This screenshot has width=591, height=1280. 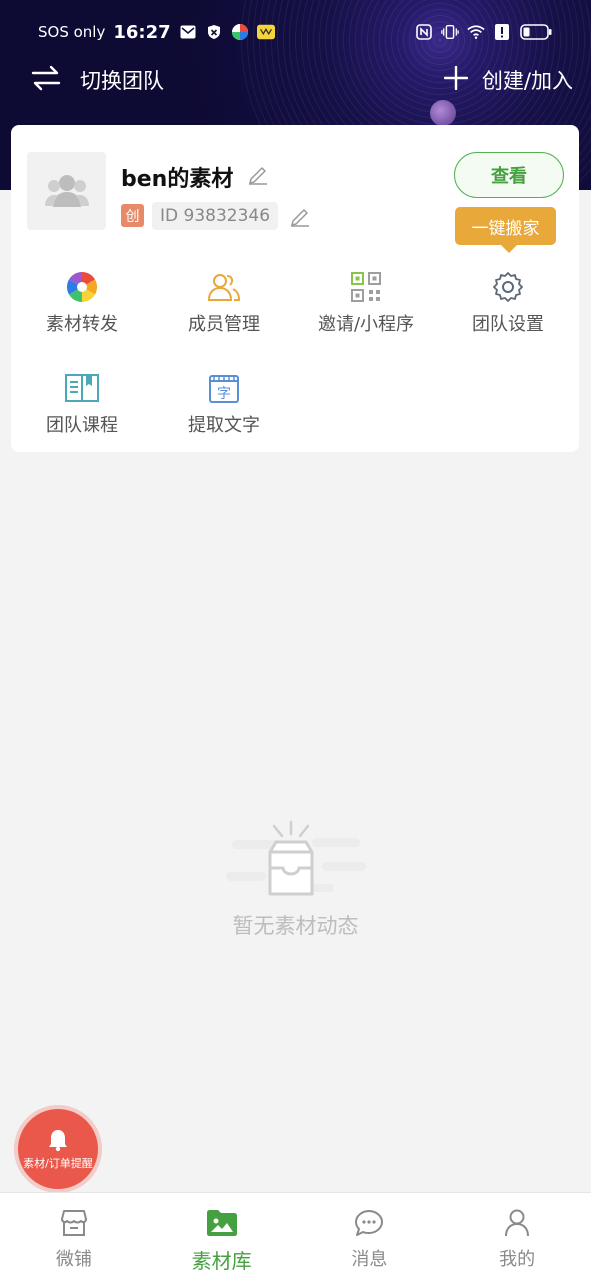 What do you see at coordinates (295, 80) in the screenshot?
I see `top-bar: 切换团队 创建/加入` at bounding box center [295, 80].